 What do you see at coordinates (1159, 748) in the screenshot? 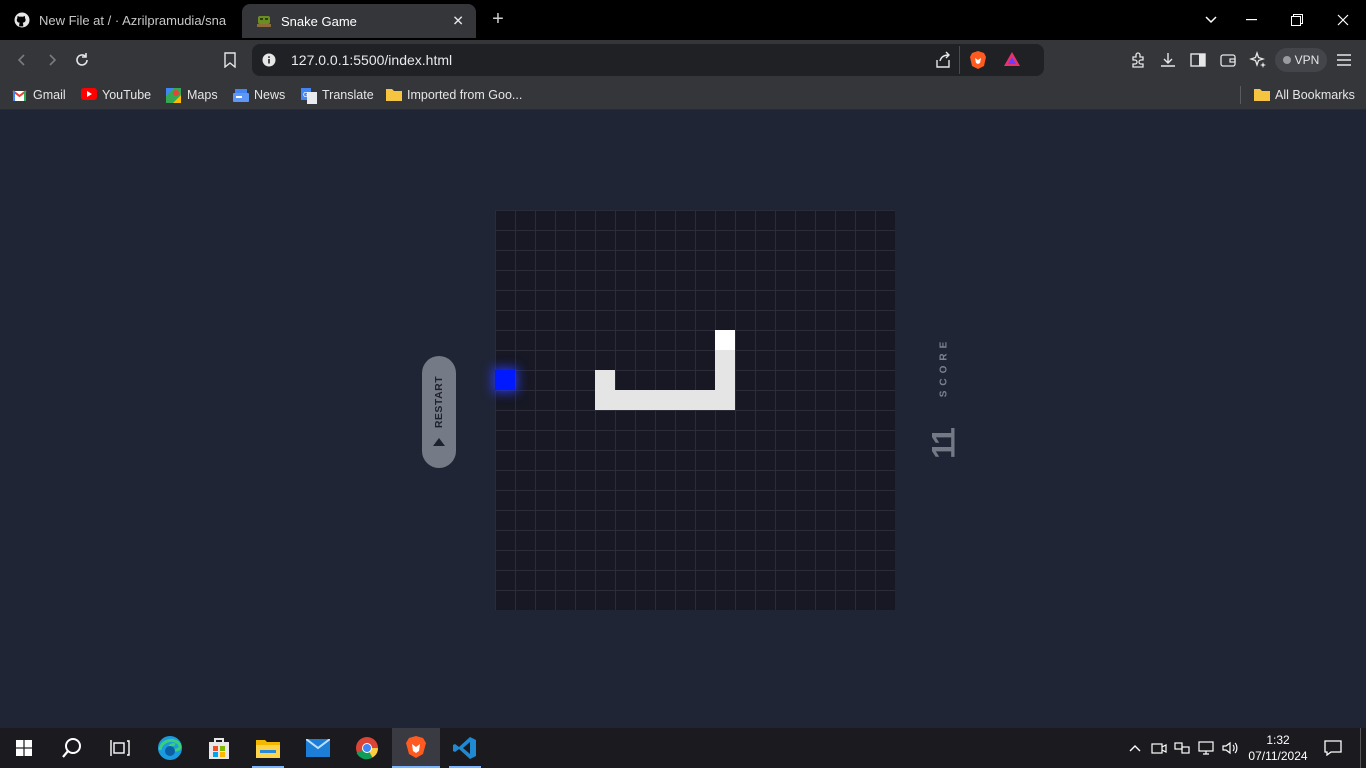
I see `meet-now-icon` at bounding box center [1159, 748].